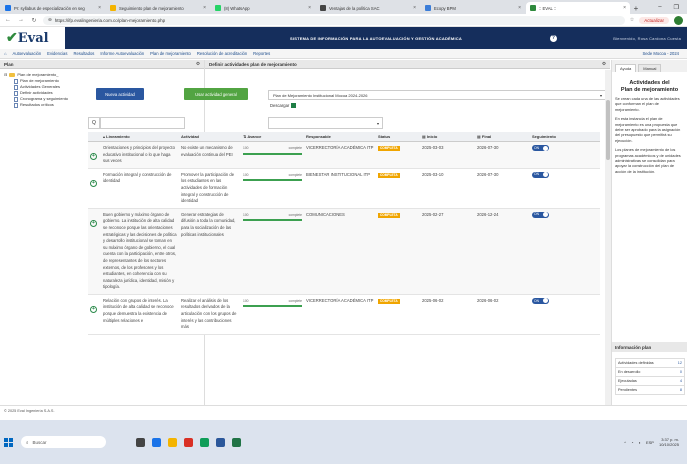 Image resolution: width=687 pixels, height=464 pixels. Describe the element at coordinates (632, 442) in the screenshot. I see `wifi-icon: ◔` at that location.